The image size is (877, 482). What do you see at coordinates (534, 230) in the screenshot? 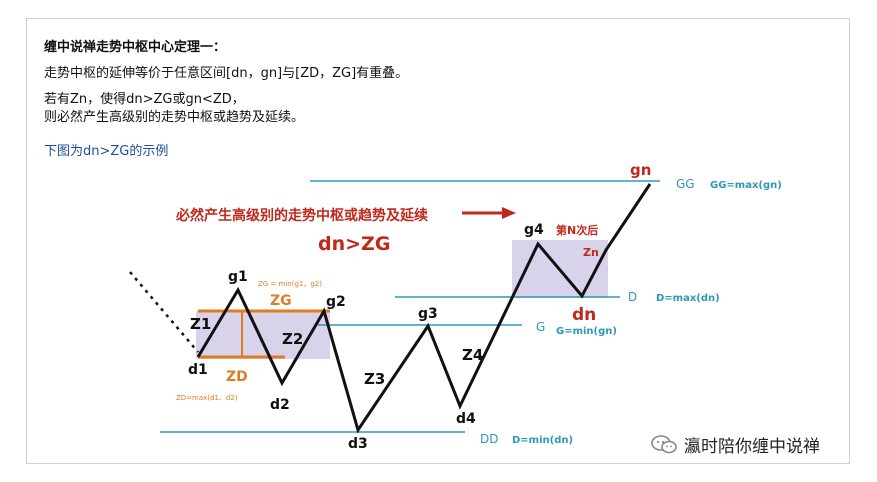
I see `g4-label: g4` at bounding box center [534, 230].